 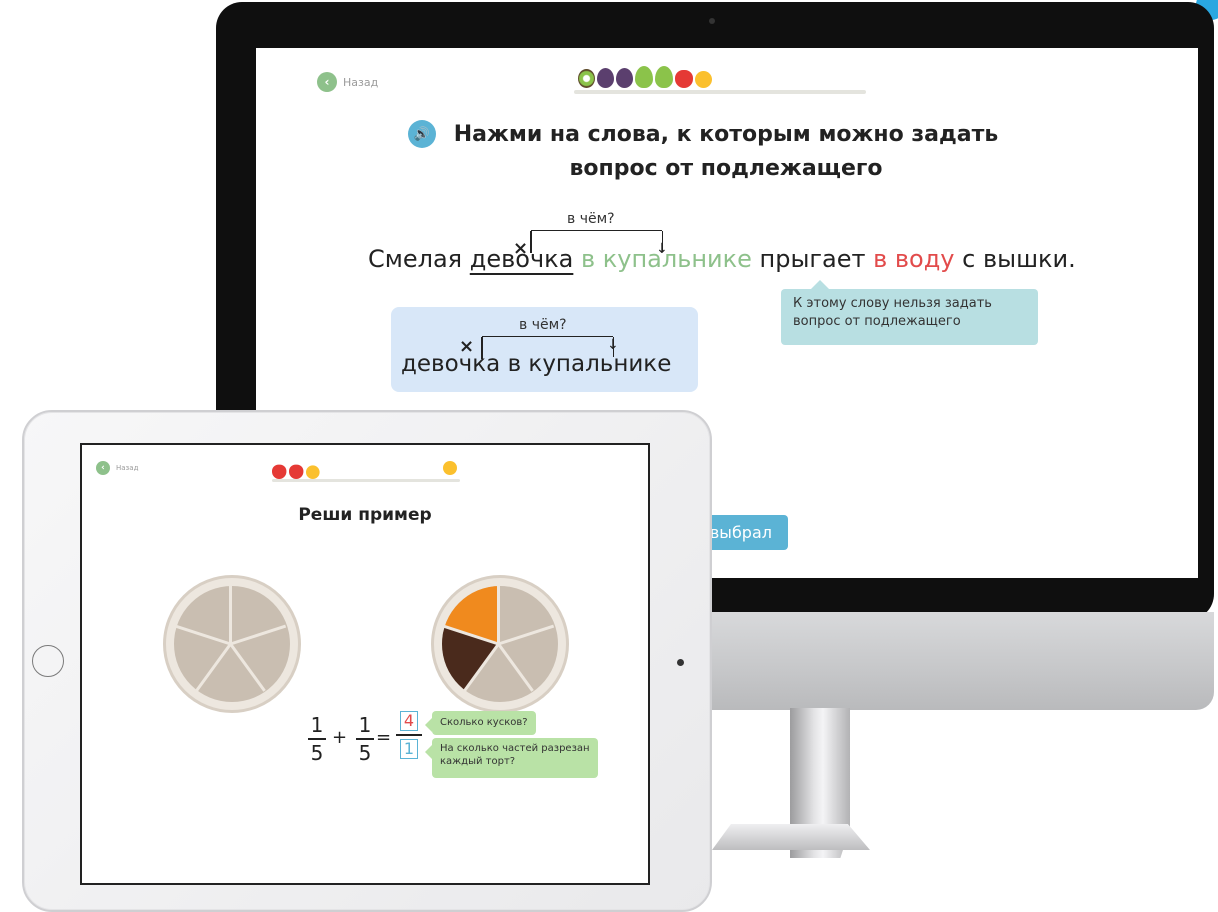 What do you see at coordinates (522, 259) in the screenshot?
I see `word-subject: девочка` at bounding box center [522, 259].